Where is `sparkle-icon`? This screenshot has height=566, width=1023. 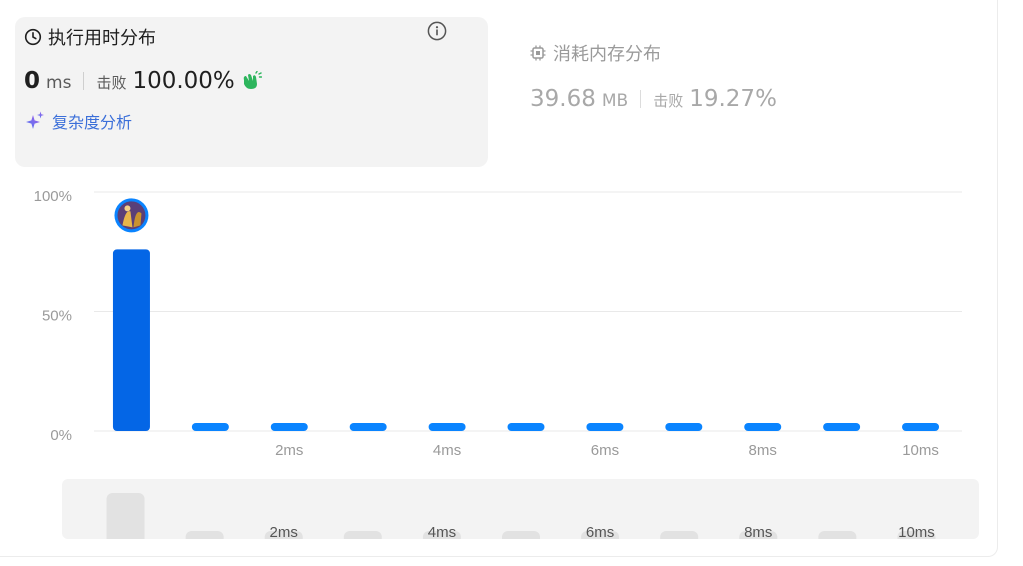
sparkle-icon is located at coordinates (35, 121).